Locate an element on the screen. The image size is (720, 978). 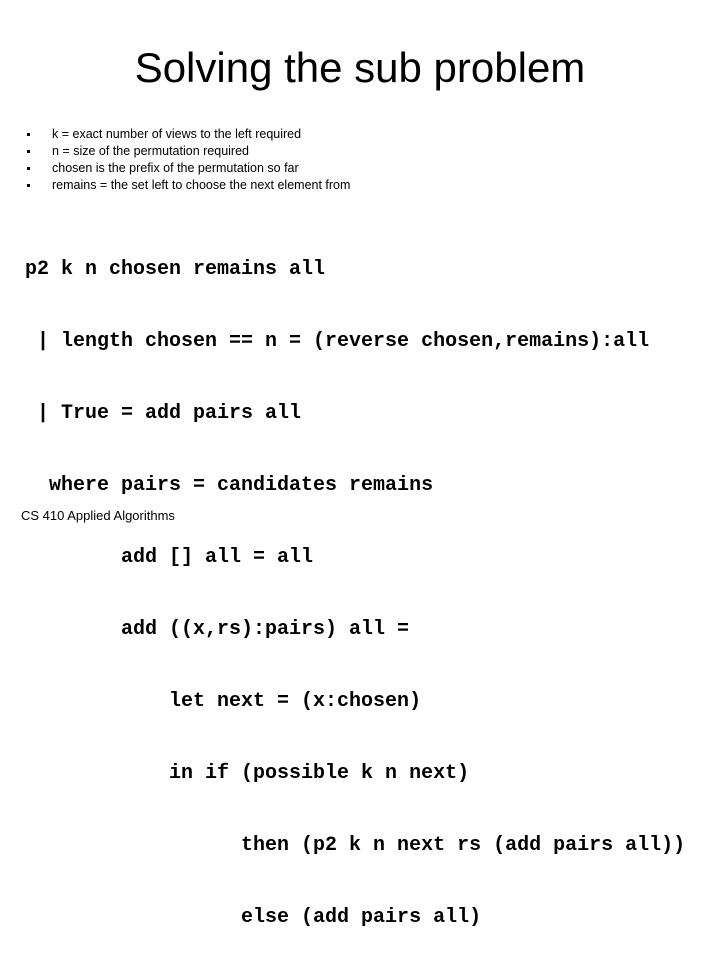
slide-title: Solving the sub problem is located at coordinates (360, 67).